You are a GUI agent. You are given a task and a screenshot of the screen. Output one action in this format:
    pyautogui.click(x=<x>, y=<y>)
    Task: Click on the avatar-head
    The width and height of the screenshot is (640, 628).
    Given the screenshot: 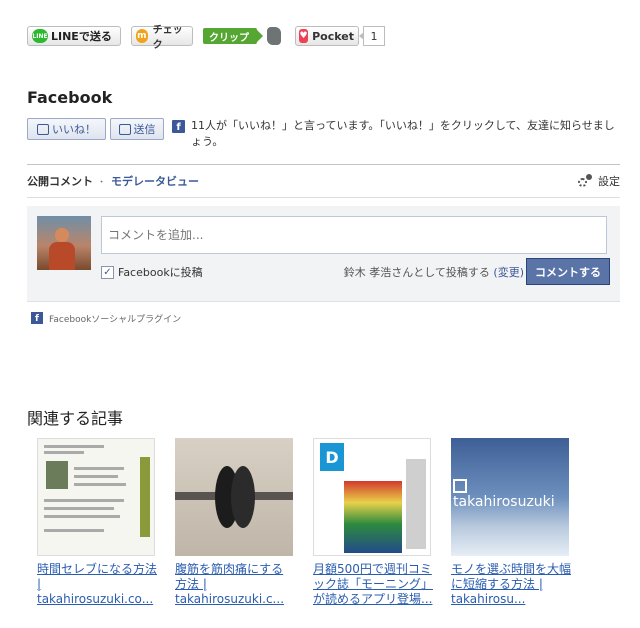 What is the action you would take?
    pyautogui.click(x=62, y=235)
    